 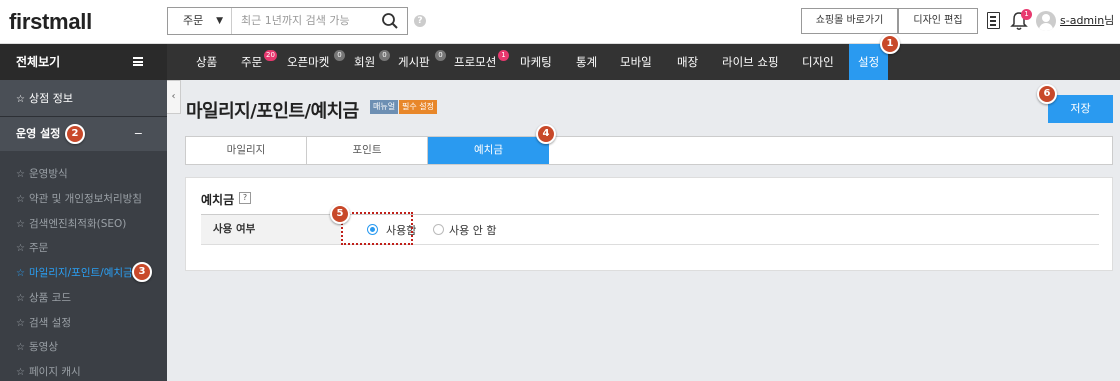 What do you see at coordinates (1046, 21) in the screenshot?
I see `avatar` at bounding box center [1046, 21].